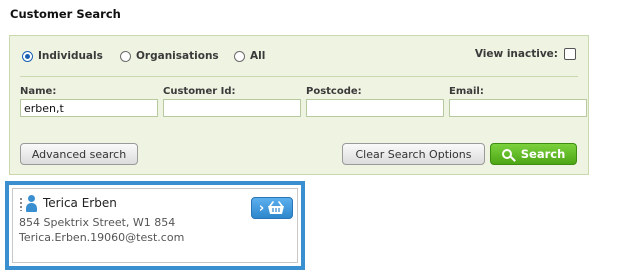  I want to click on view-inactive-label: View inactive:, so click(516, 54).